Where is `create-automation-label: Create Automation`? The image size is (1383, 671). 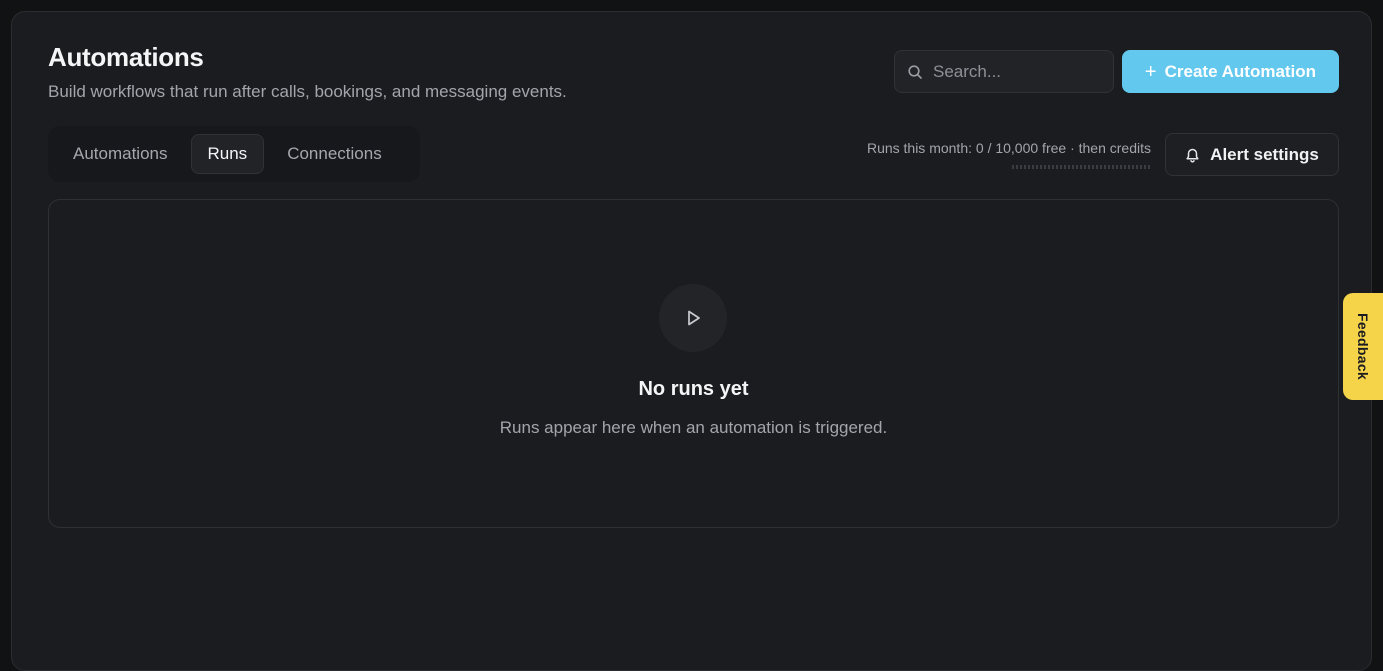
create-automation-label: Create Automation is located at coordinates (1240, 71).